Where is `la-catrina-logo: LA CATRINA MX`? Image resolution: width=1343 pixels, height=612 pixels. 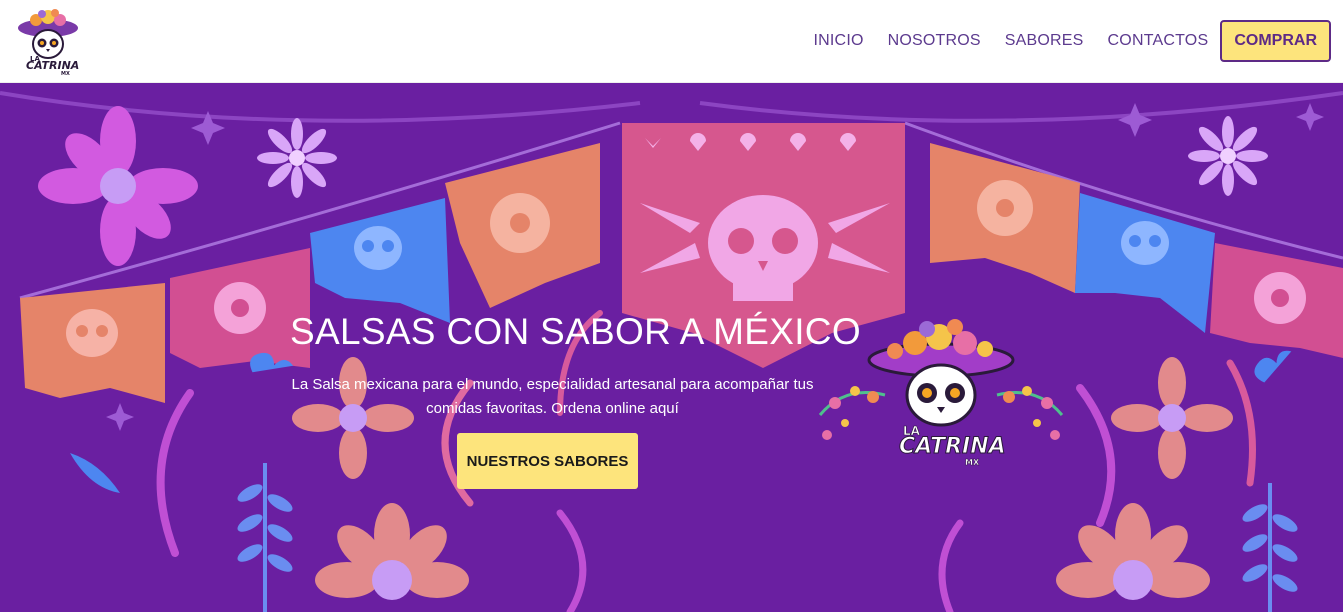 la-catrina-logo: LA CATRINA MX is located at coordinates (48, 42).